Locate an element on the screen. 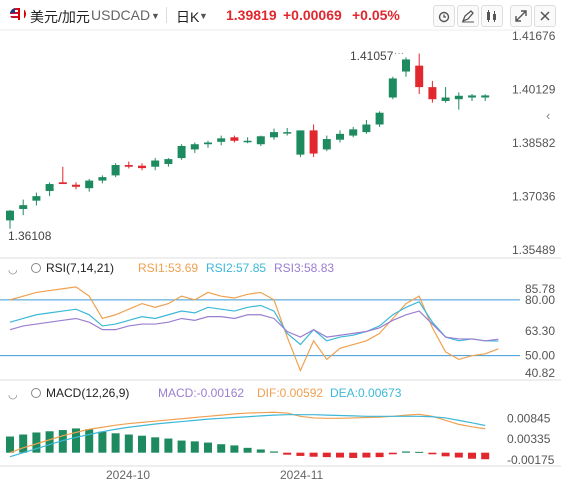 The width and height of the screenshot is (561, 487). rsi-tick-label: 63.30 is located at coordinates (540, 331).